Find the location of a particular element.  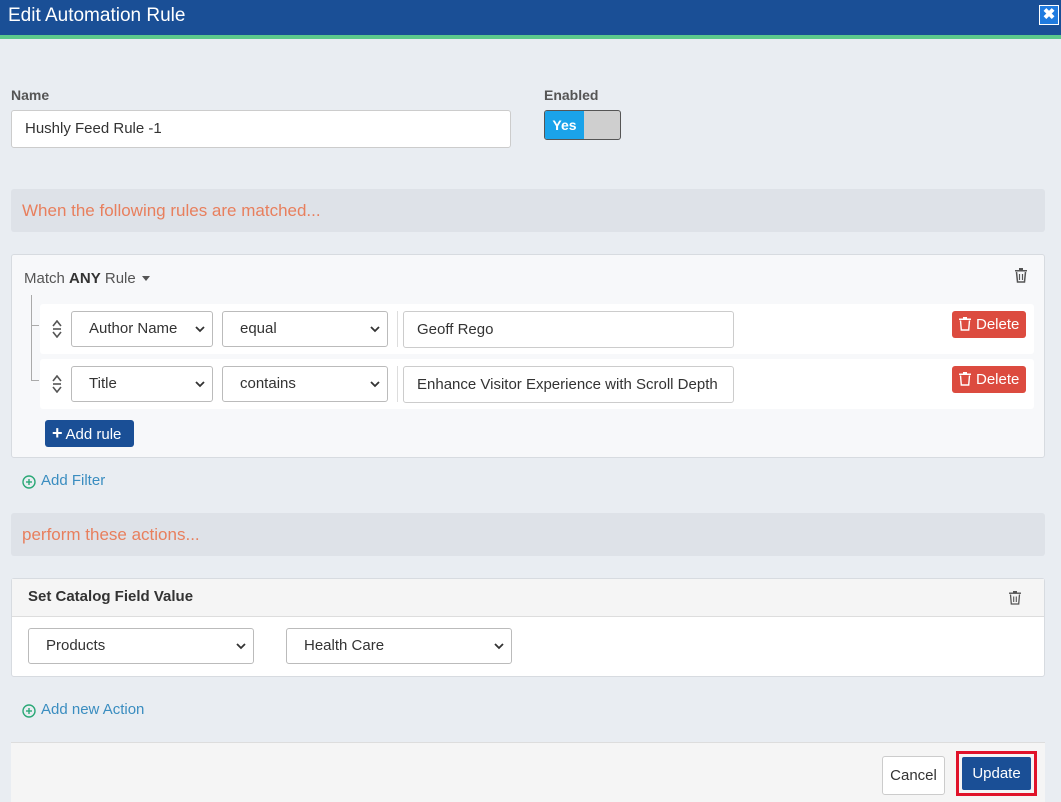

rule-operator-value: equal is located at coordinates (258, 328).